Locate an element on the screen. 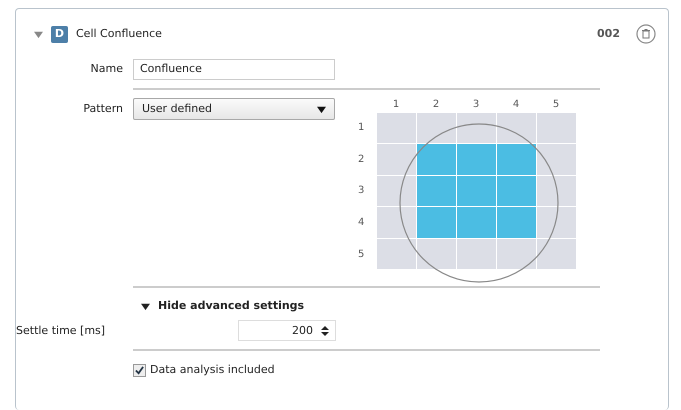 This screenshot has width=681, height=410. settle-time-field: 200 is located at coordinates (287, 331).